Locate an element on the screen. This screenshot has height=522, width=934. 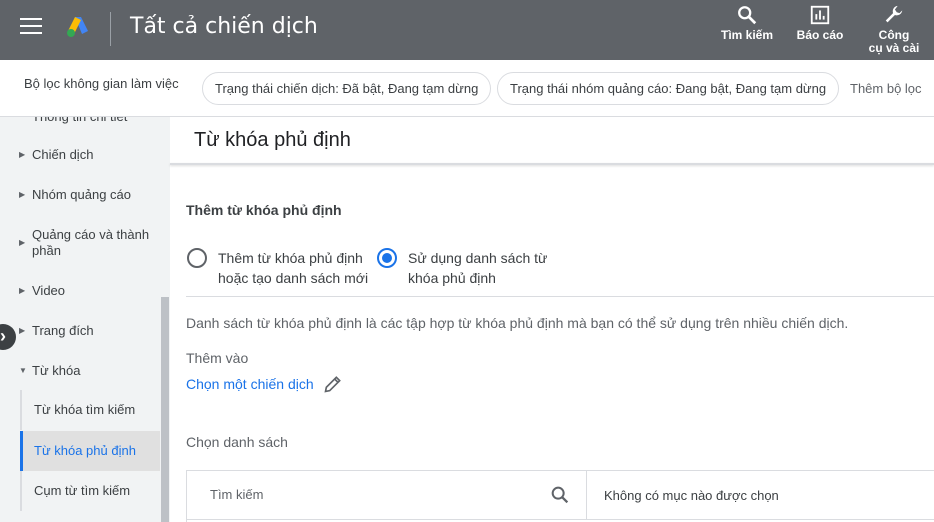
sidebar-item-landing-pages: ▶ Trang đích is located at coordinates (80, 331).